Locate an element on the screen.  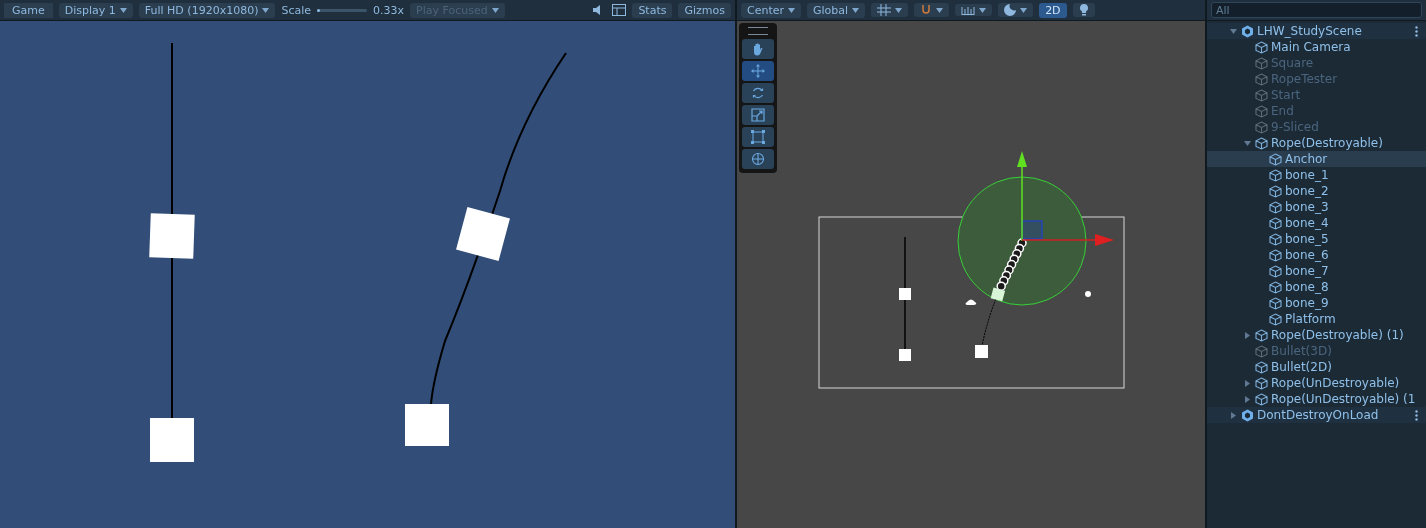
hierarchy-item: Rope(UnDestroyable) (1 is located at coordinates (1316, 399).